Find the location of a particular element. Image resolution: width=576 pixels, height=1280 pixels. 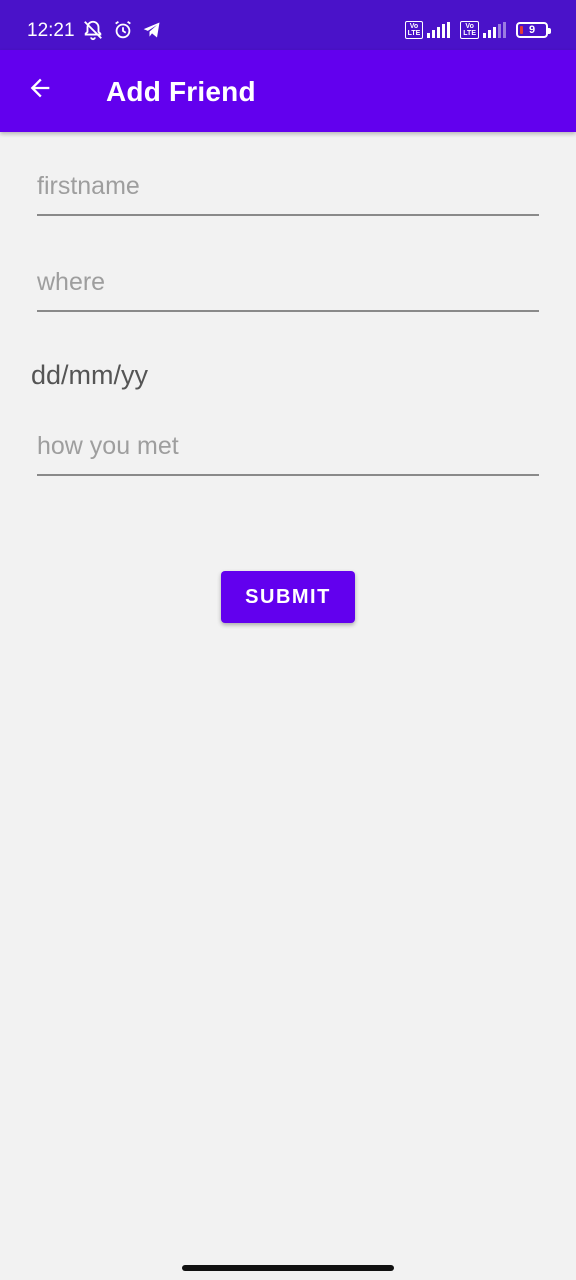

submit-button: SUBMIT is located at coordinates (288, 597).